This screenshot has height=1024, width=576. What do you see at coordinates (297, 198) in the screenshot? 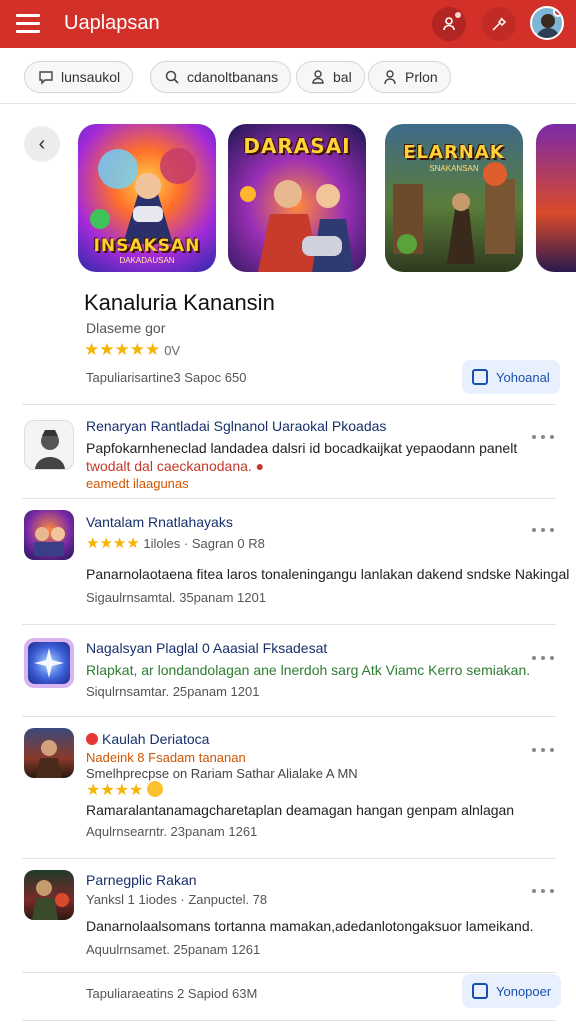
I see `featured-tile-2: DARASAI` at bounding box center [297, 198].